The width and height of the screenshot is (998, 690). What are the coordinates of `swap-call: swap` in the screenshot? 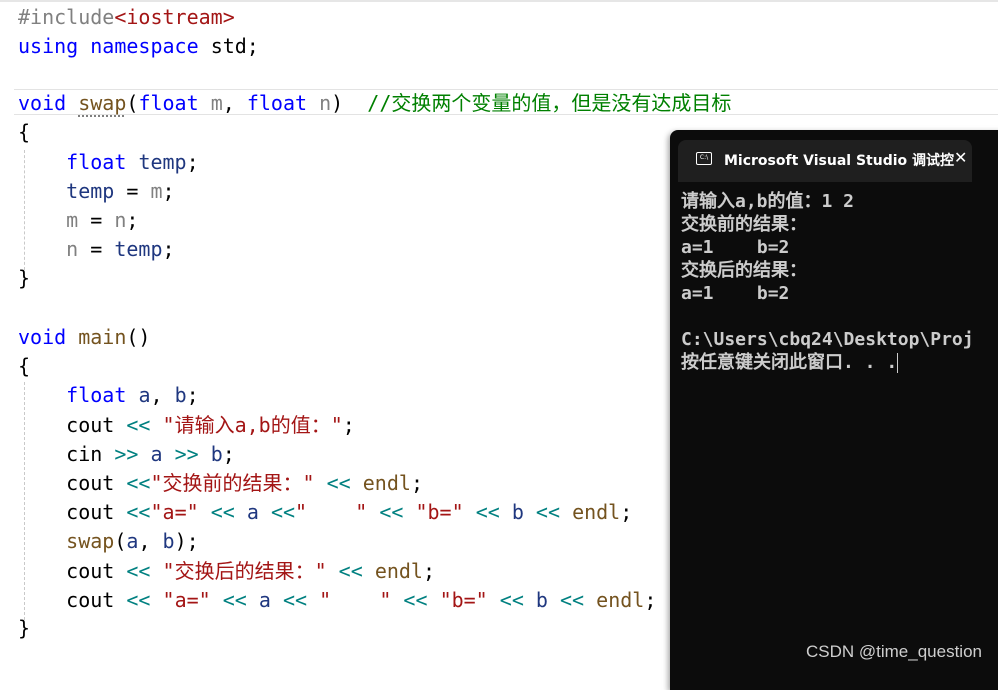 It's located at (90, 541).